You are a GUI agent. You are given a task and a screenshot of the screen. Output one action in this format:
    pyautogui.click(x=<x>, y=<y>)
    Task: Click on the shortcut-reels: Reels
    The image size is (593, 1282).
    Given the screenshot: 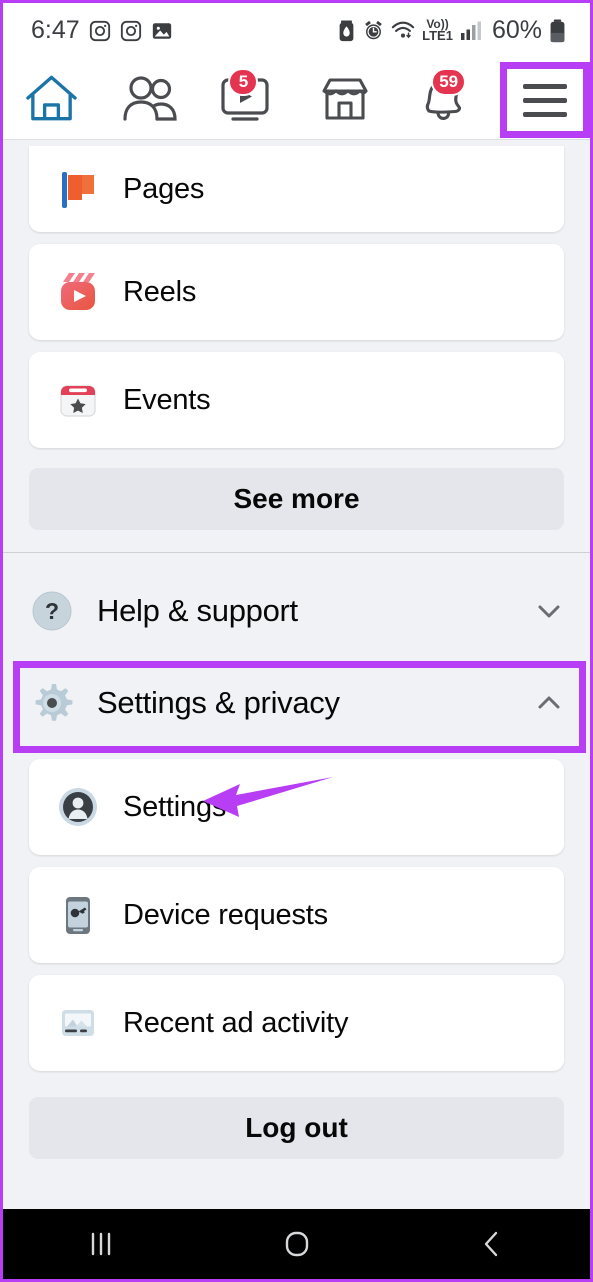 What is the action you would take?
    pyautogui.click(x=296, y=292)
    